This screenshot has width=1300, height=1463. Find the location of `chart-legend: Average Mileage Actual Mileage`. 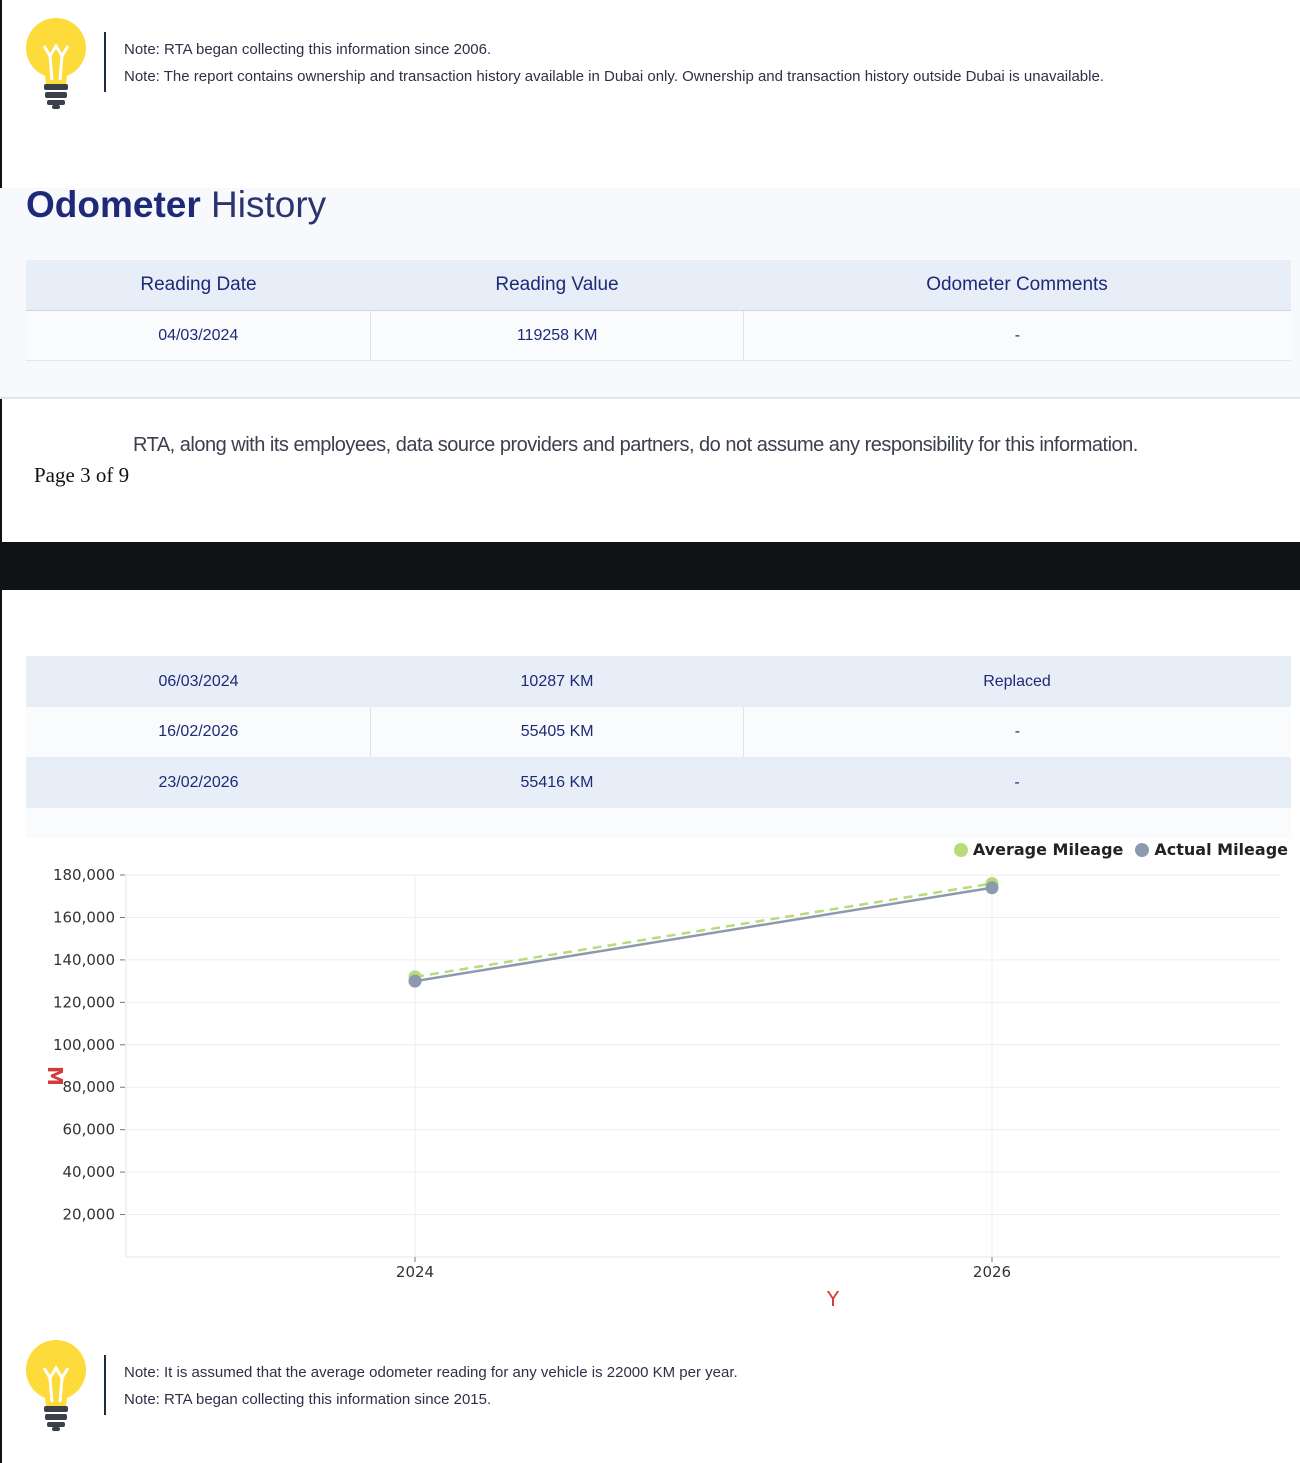

chart-legend: Average Mileage Actual Mileage is located at coordinates (1115, 849).